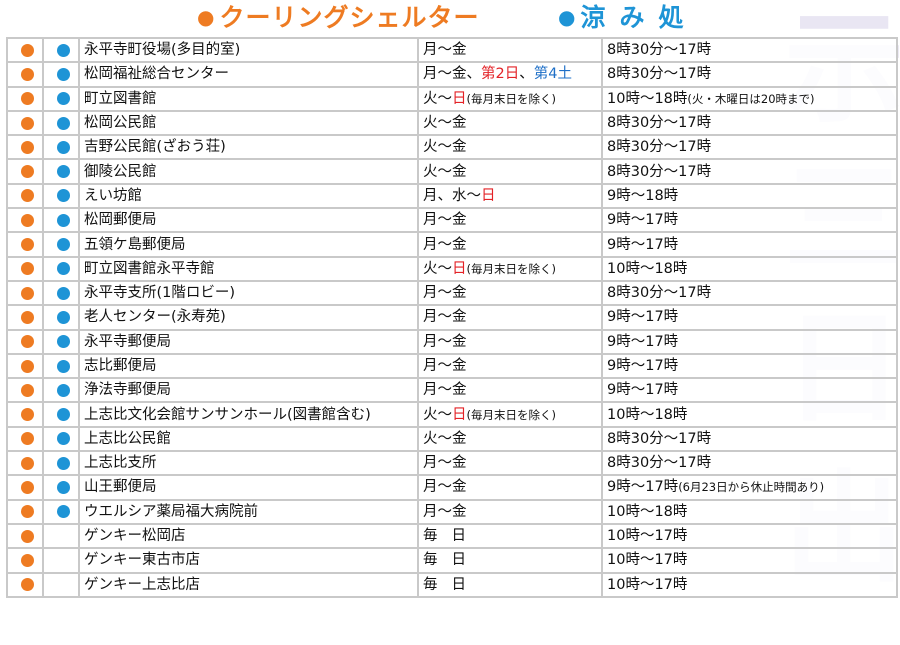  Describe the element at coordinates (248, 293) in the screenshot. I see `facility-name: 永平寺支所(1階ロビー)` at that location.